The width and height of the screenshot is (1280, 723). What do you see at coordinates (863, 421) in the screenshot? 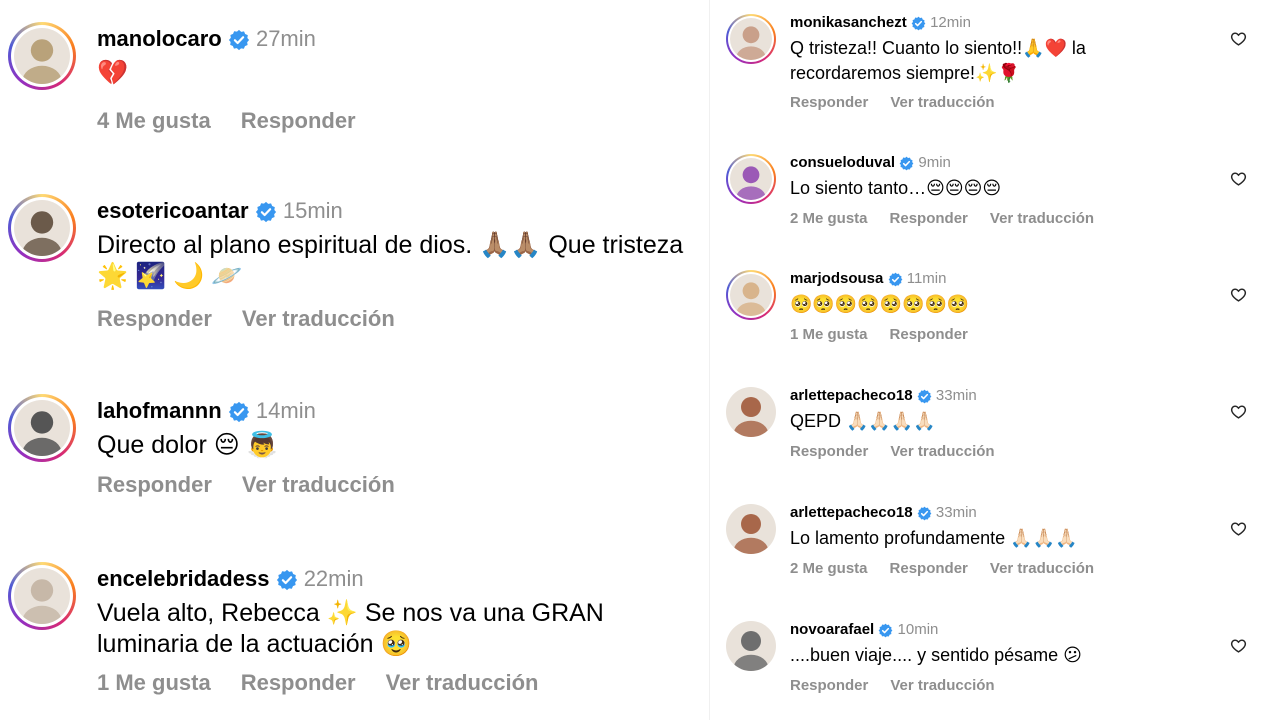
I see `comment-text: QEPD 🙏🏻🙏🏻🙏🏻🙏🏻` at bounding box center [863, 421].